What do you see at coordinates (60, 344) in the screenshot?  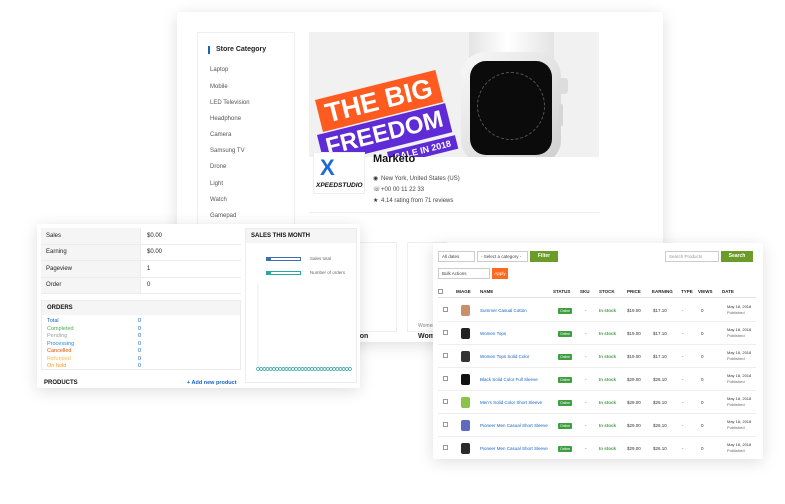 I see `order-status-label: Processing` at bounding box center [60, 344].